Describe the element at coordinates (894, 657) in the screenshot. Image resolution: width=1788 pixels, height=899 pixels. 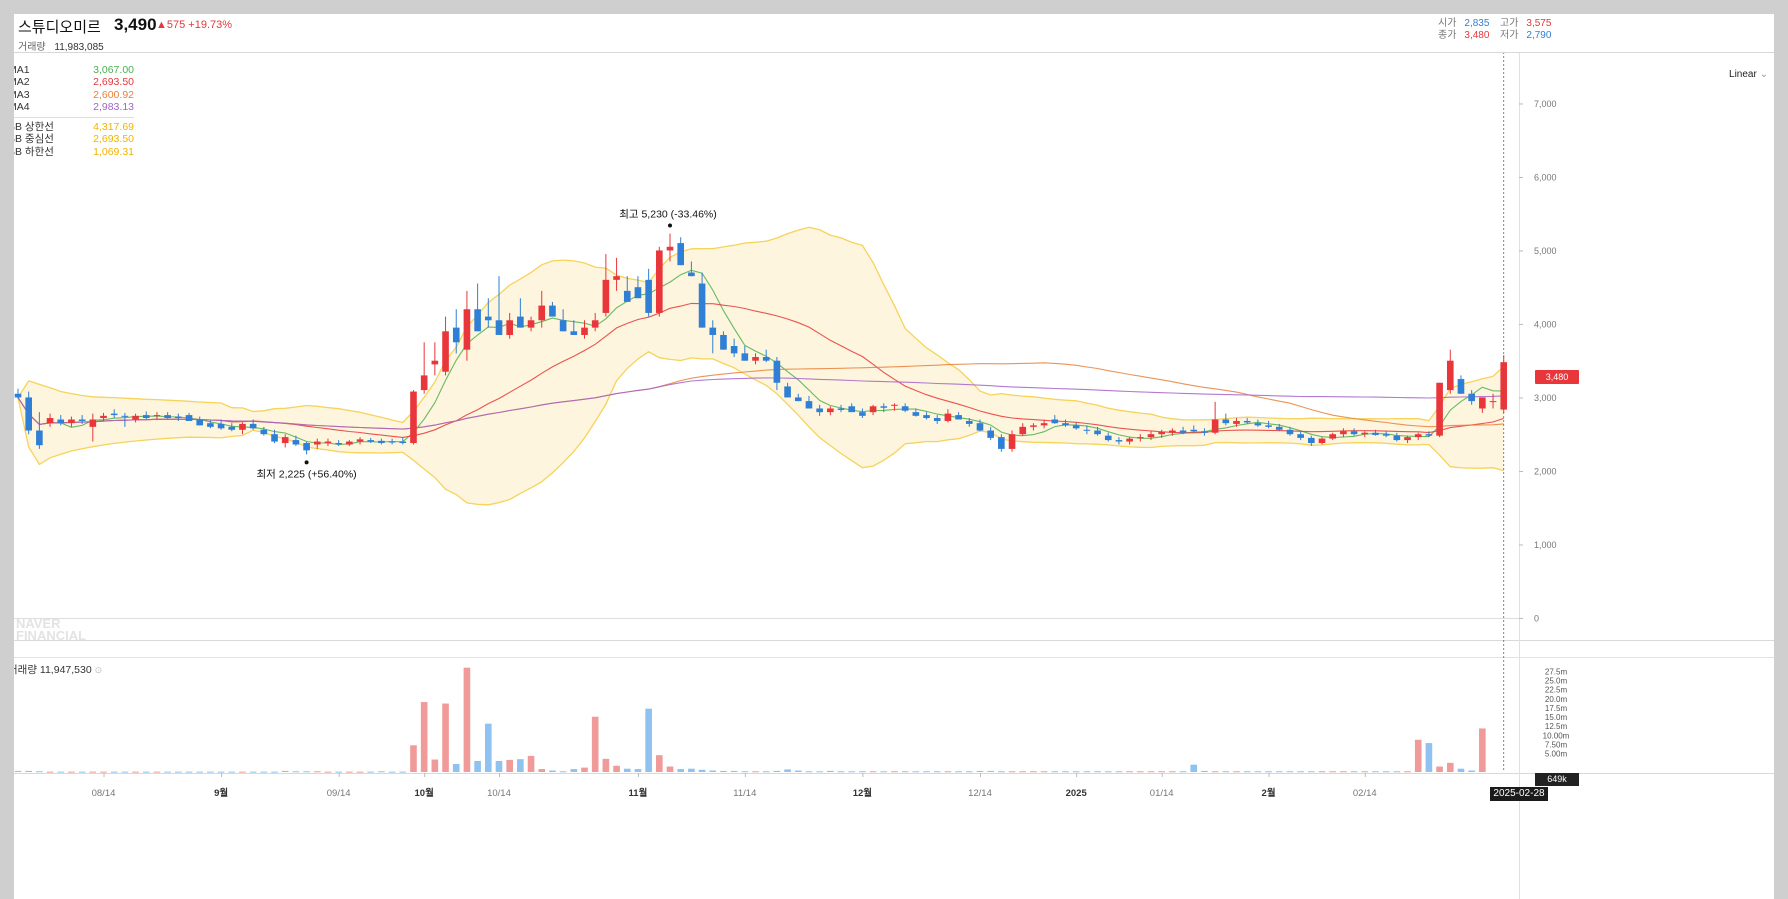
I see `volume-panel-divider` at that location.